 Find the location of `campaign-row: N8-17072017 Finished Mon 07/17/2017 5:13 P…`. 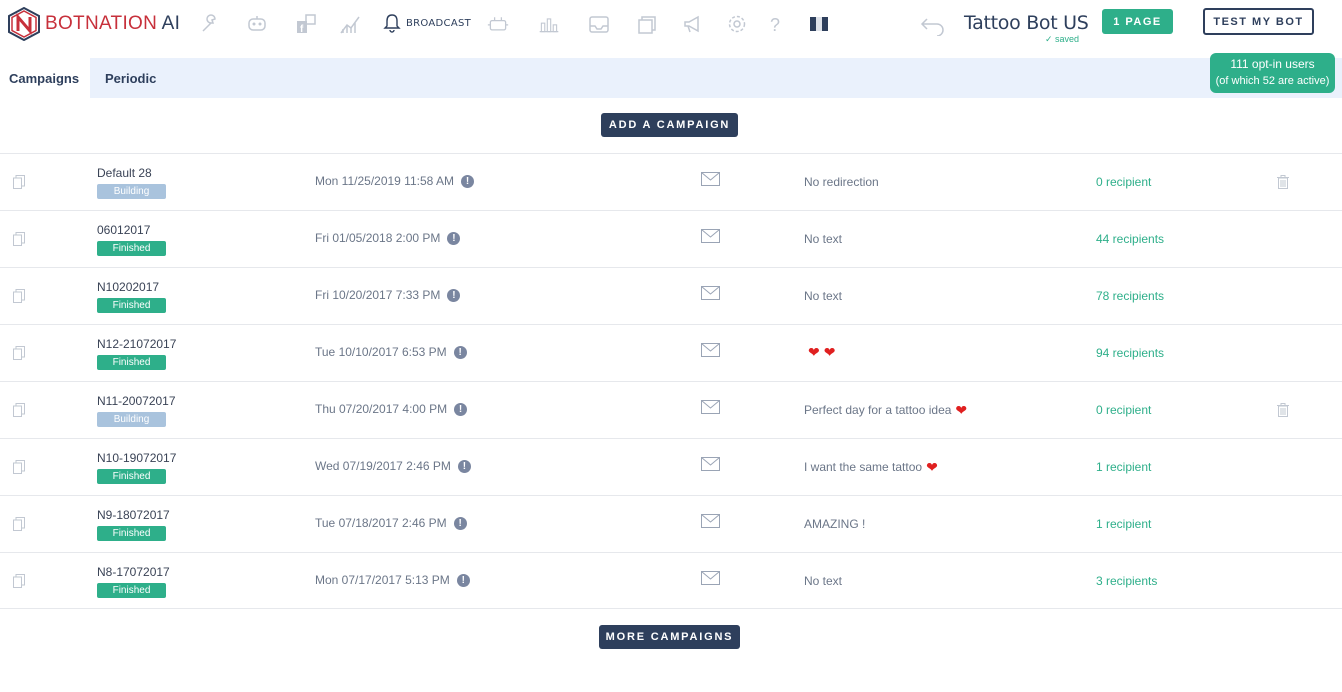

campaign-row: N8-17072017 Finished Mon 07/17/2017 5:13 P… is located at coordinates (671, 580).